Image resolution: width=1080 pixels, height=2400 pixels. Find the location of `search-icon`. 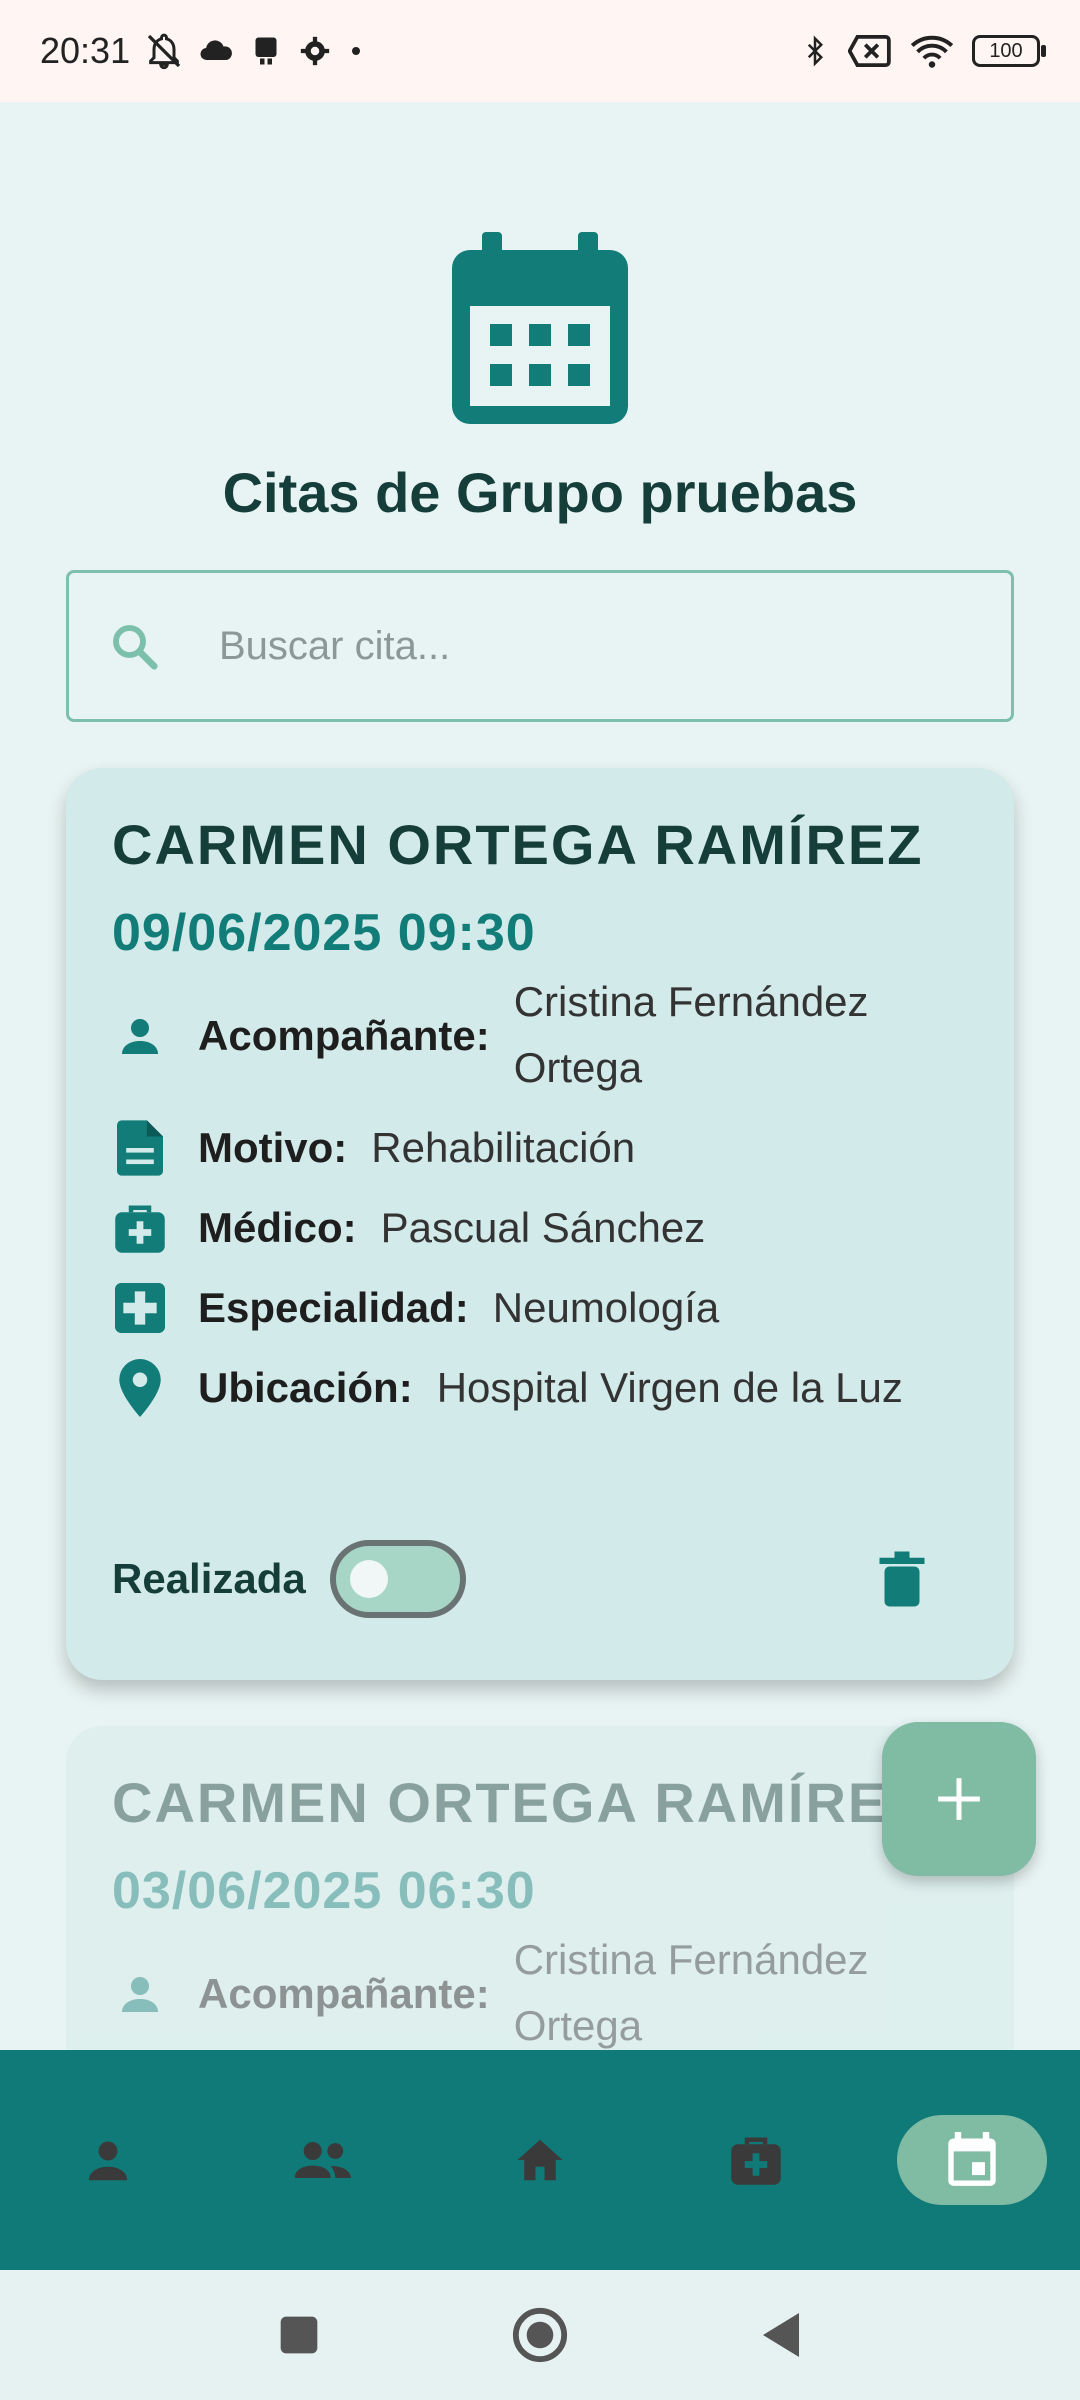

search-icon is located at coordinates (135, 647).